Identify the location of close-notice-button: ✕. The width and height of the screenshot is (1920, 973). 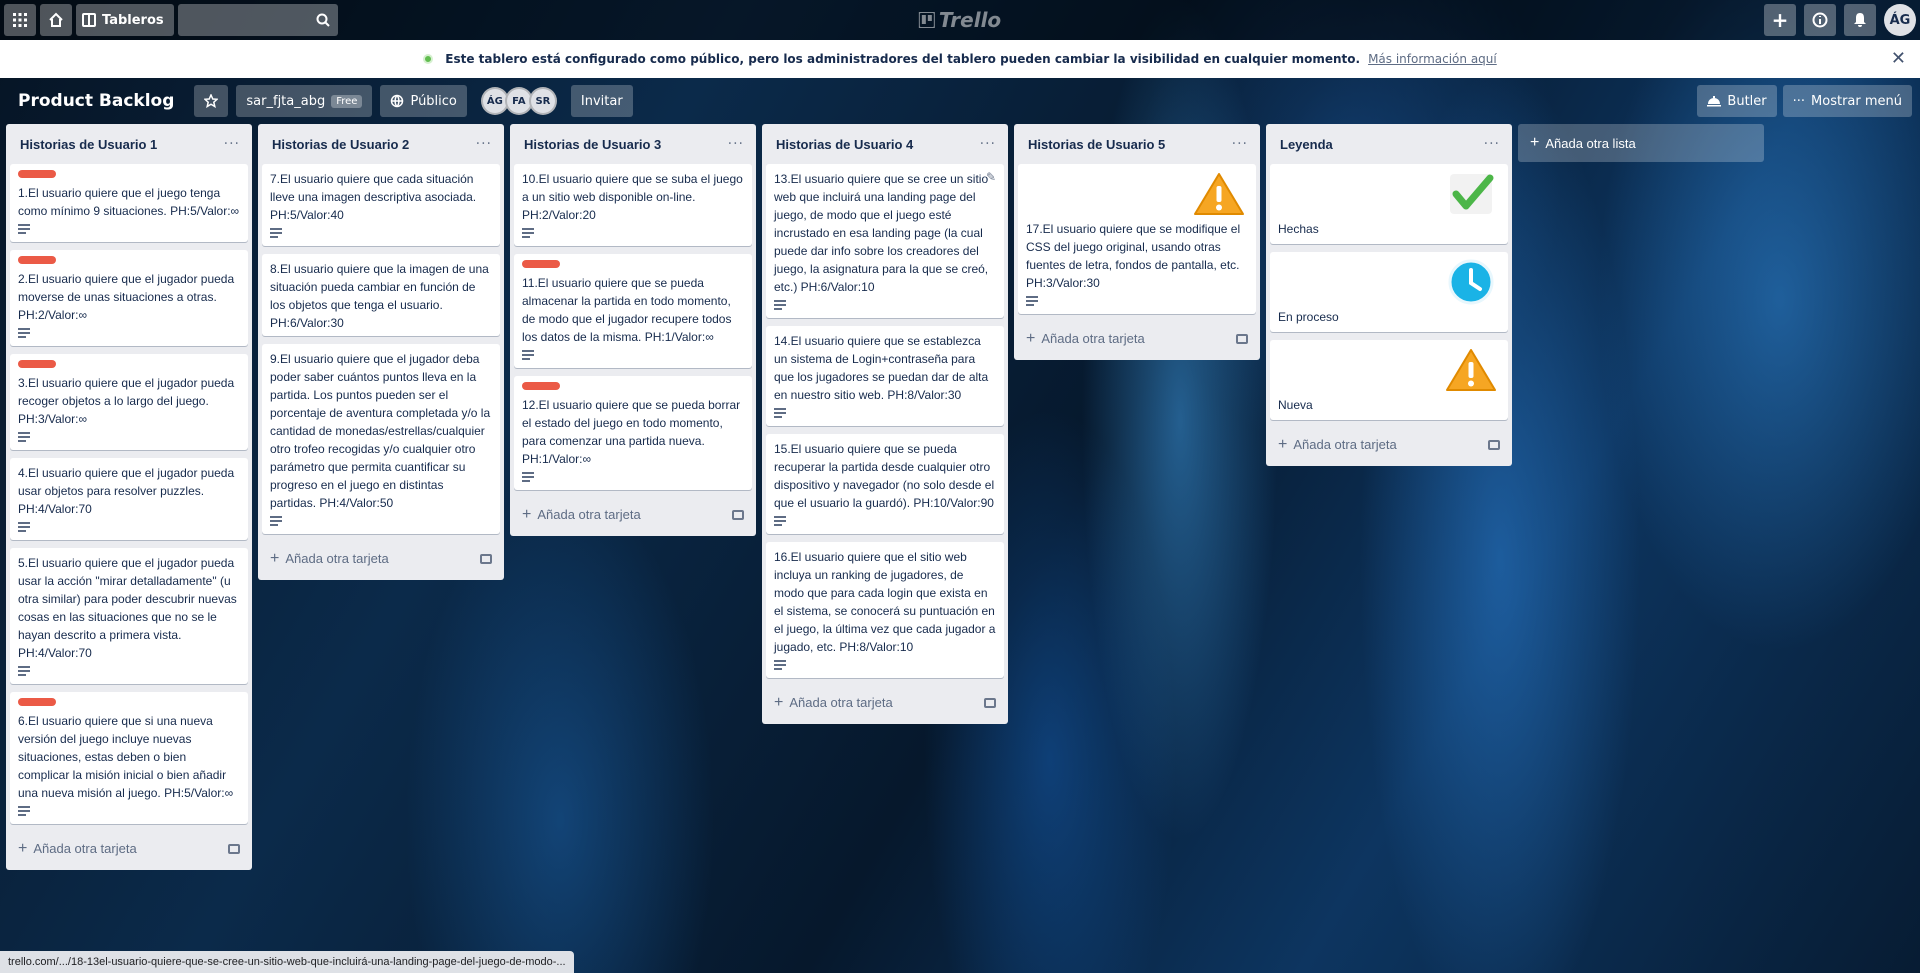
(1898, 58).